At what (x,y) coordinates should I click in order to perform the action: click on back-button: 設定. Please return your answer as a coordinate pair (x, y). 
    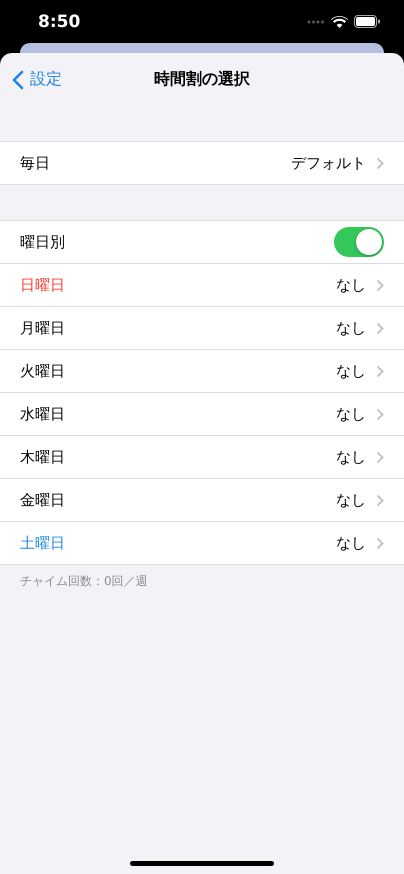
    Looking at the image, I should click on (31, 79).